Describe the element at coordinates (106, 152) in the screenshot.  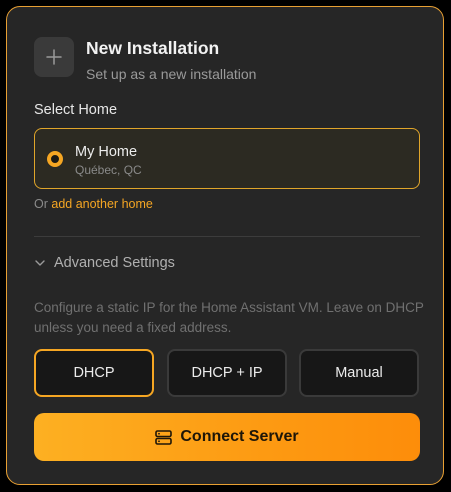
I see `home-name: My Home` at that location.